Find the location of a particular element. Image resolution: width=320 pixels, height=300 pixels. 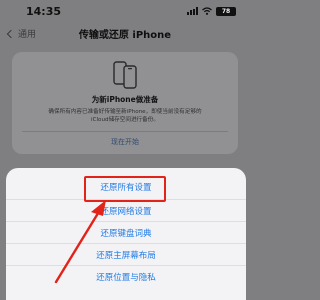

annotation-highlight-box is located at coordinates (125, 189).